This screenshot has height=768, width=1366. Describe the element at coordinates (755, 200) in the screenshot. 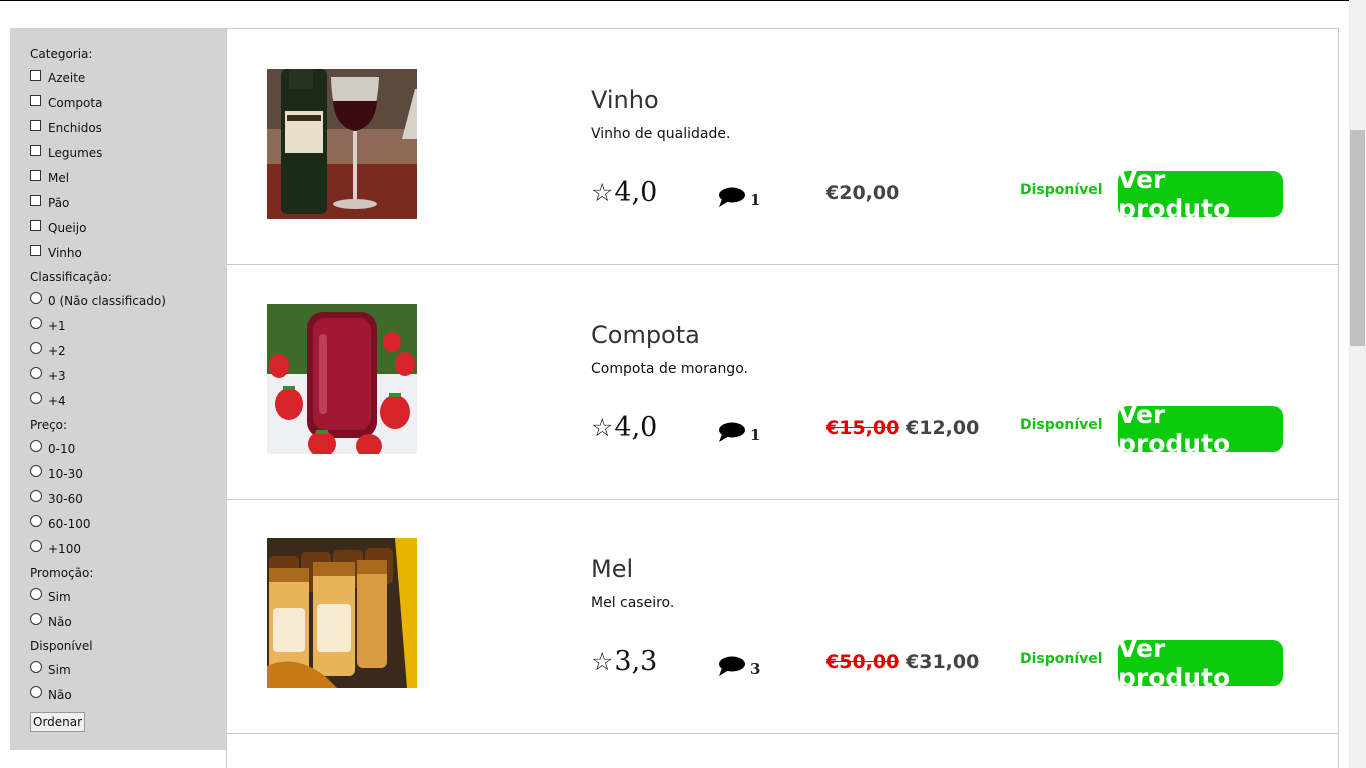

I see `comment-count: 1` at that location.